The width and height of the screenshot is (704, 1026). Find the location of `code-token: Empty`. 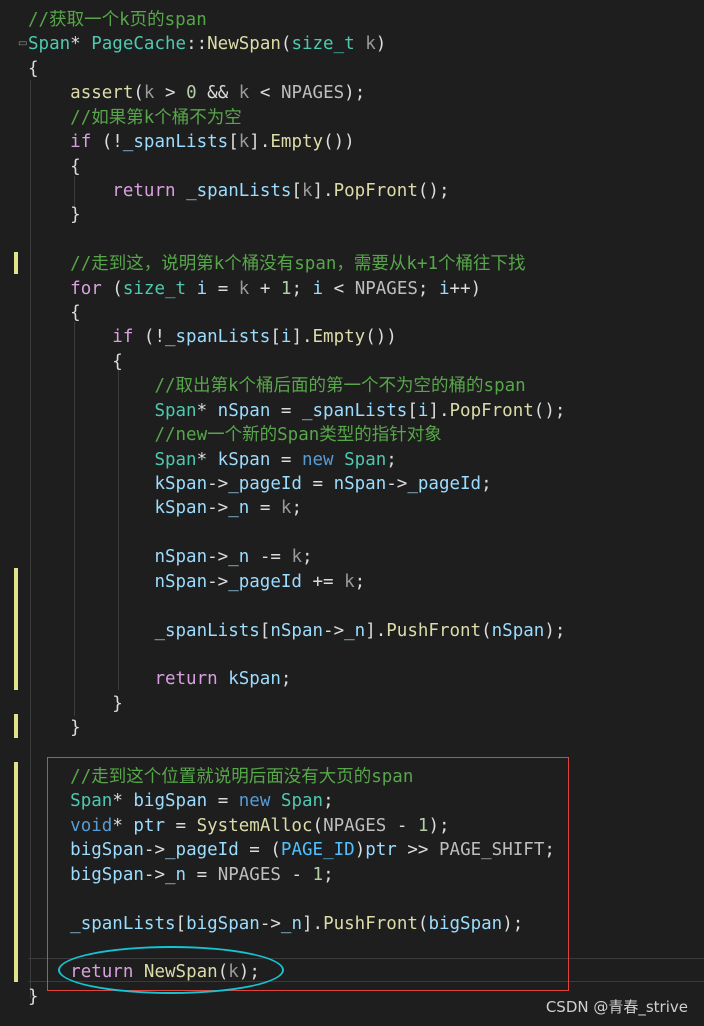

code-token: Empty is located at coordinates (297, 142).